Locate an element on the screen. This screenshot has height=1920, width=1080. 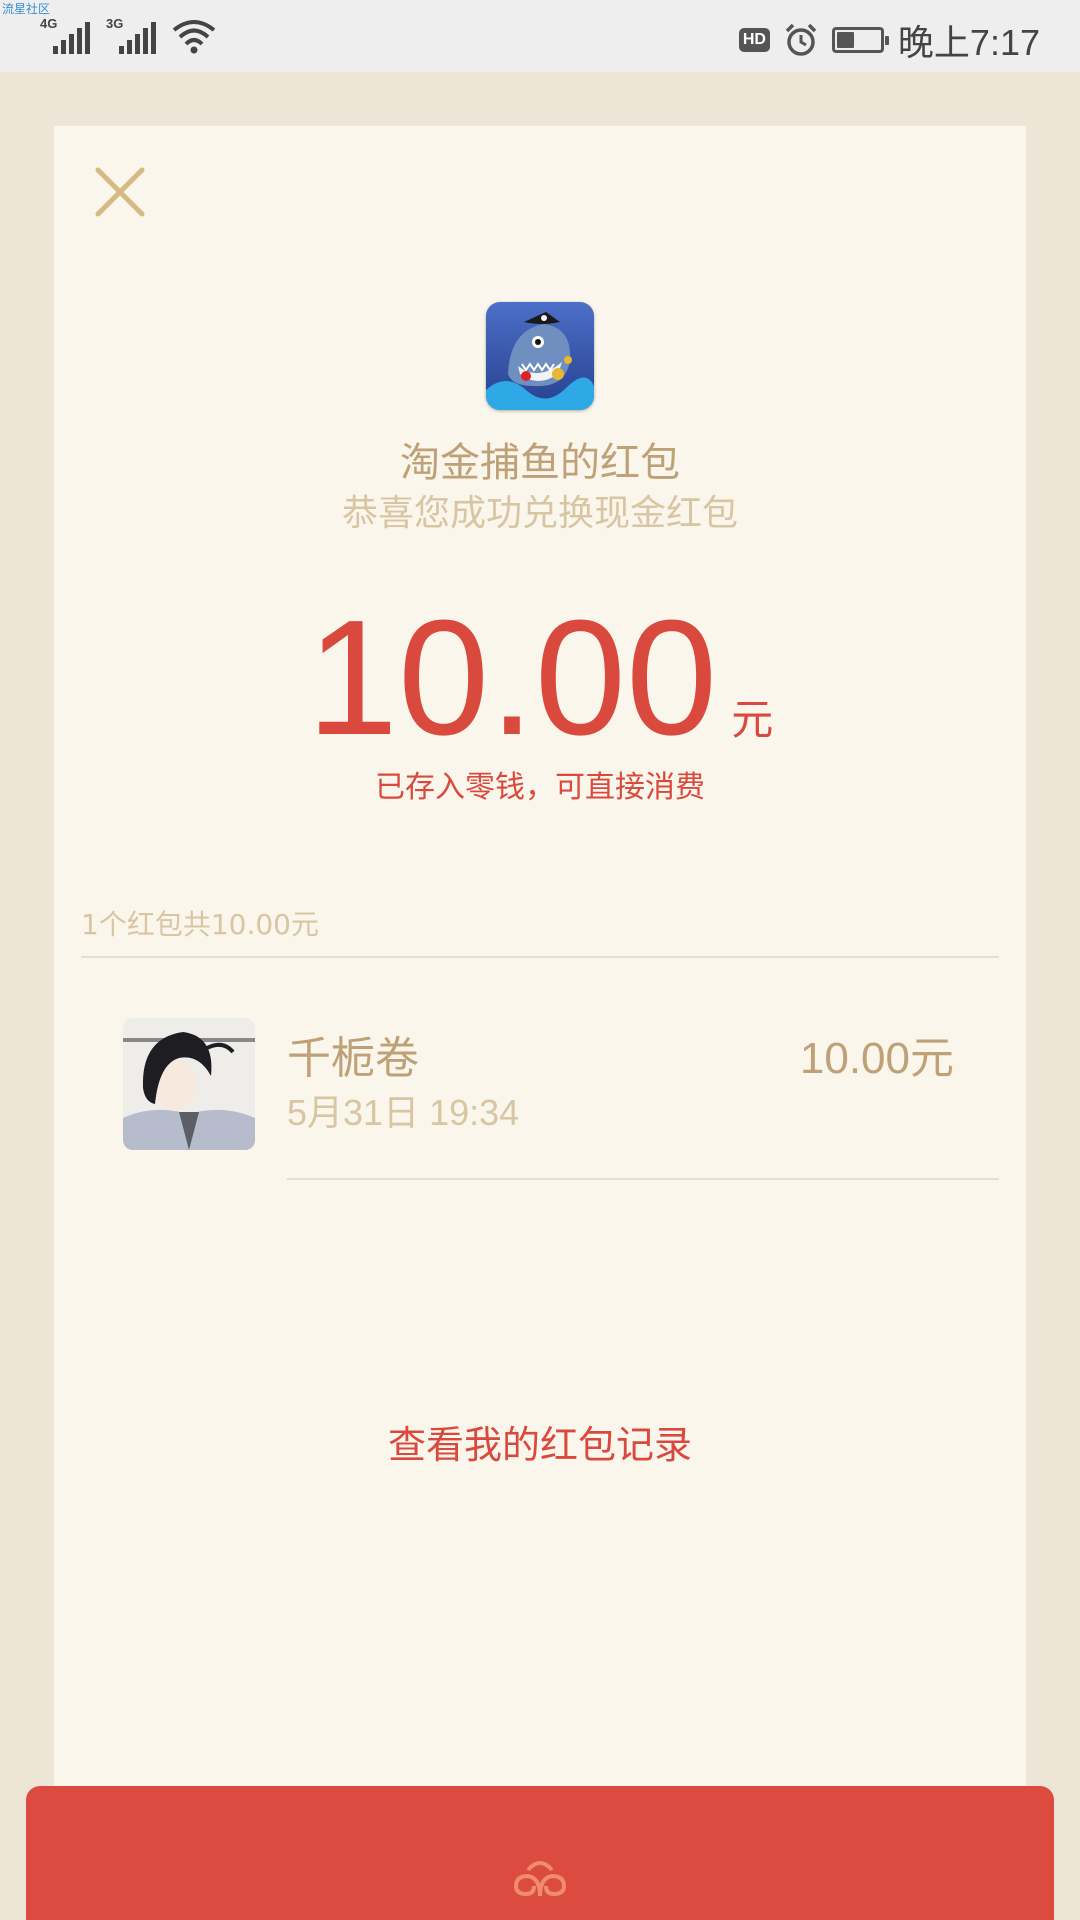
watermark-text: 流星社区 is located at coordinates (26, 9).